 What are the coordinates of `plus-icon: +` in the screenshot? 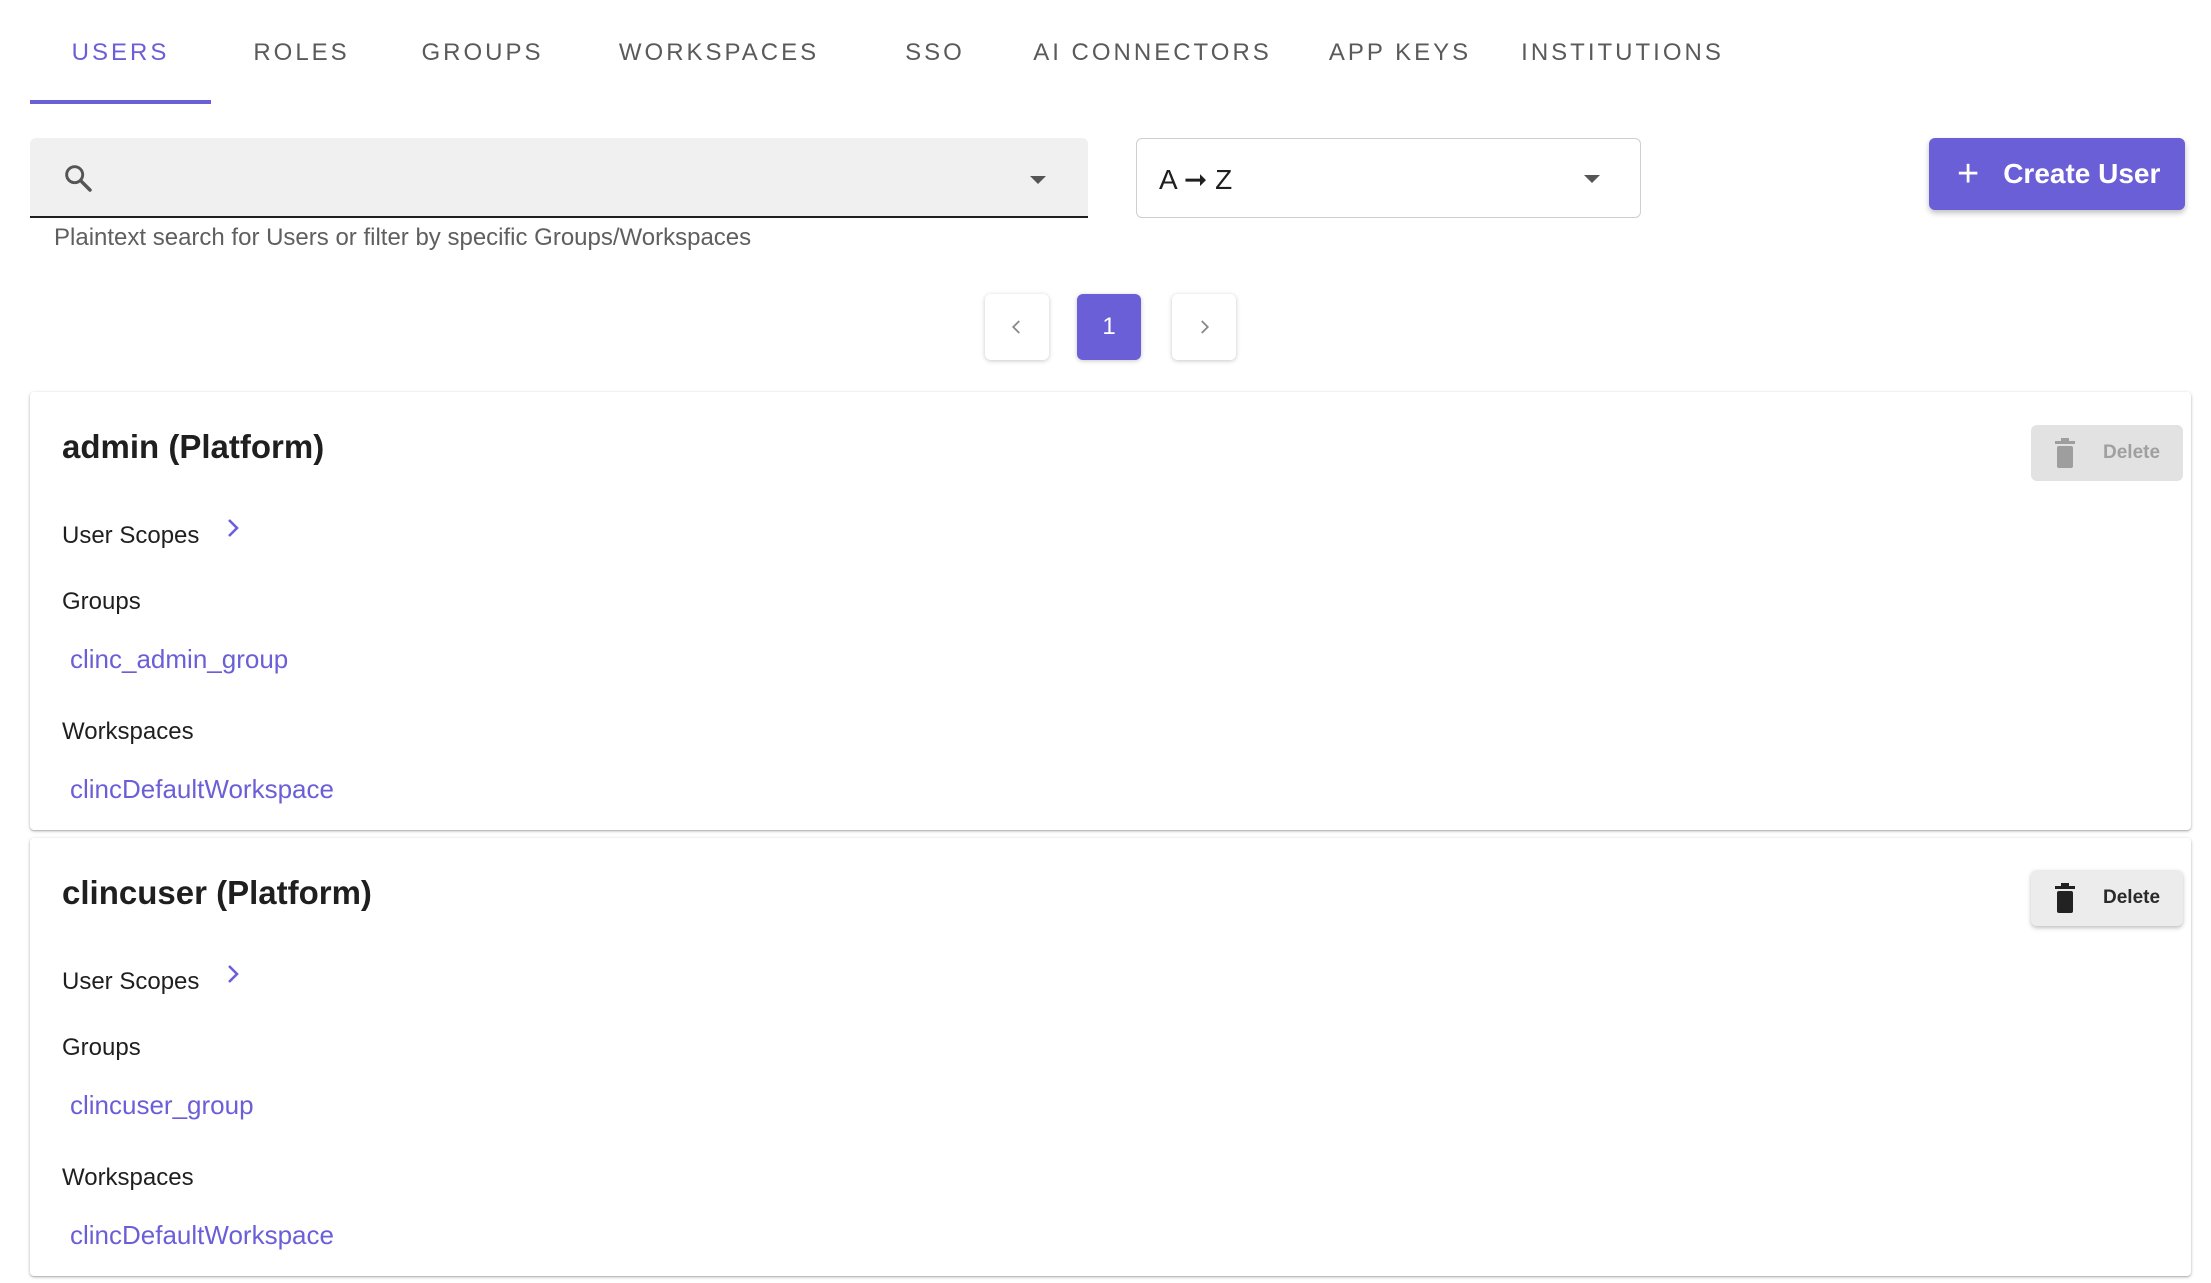 It's located at (1968, 174).